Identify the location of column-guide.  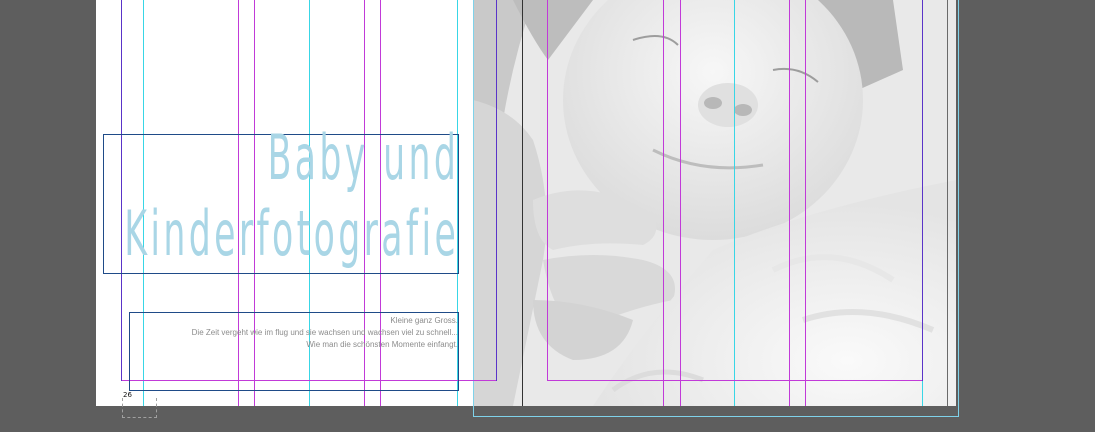
(734, 203).